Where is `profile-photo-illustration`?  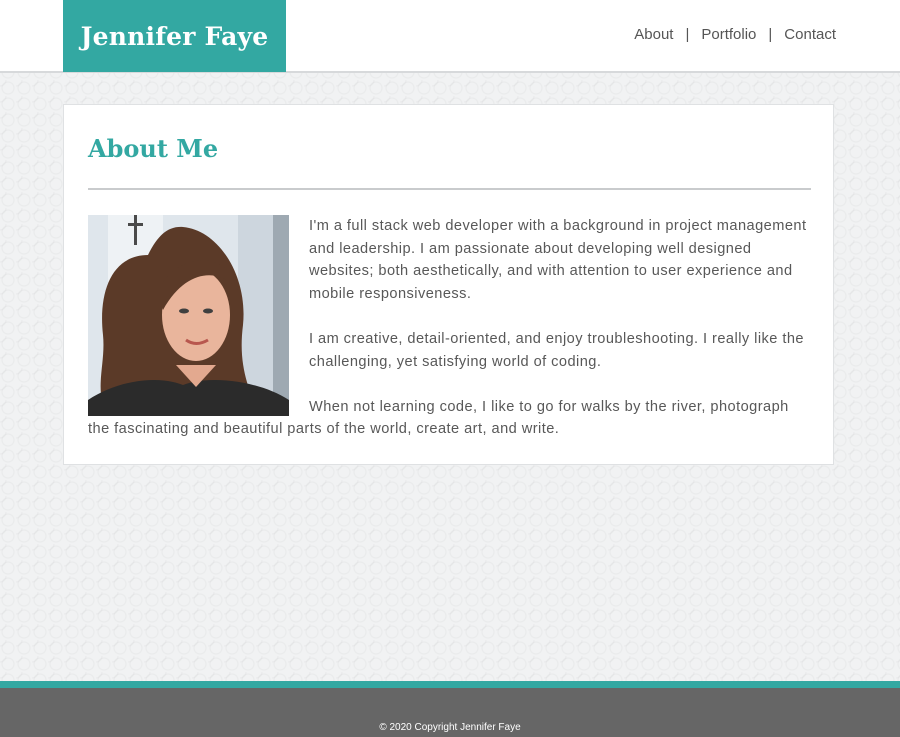 profile-photo-illustration is located at coordinates (188, 315).